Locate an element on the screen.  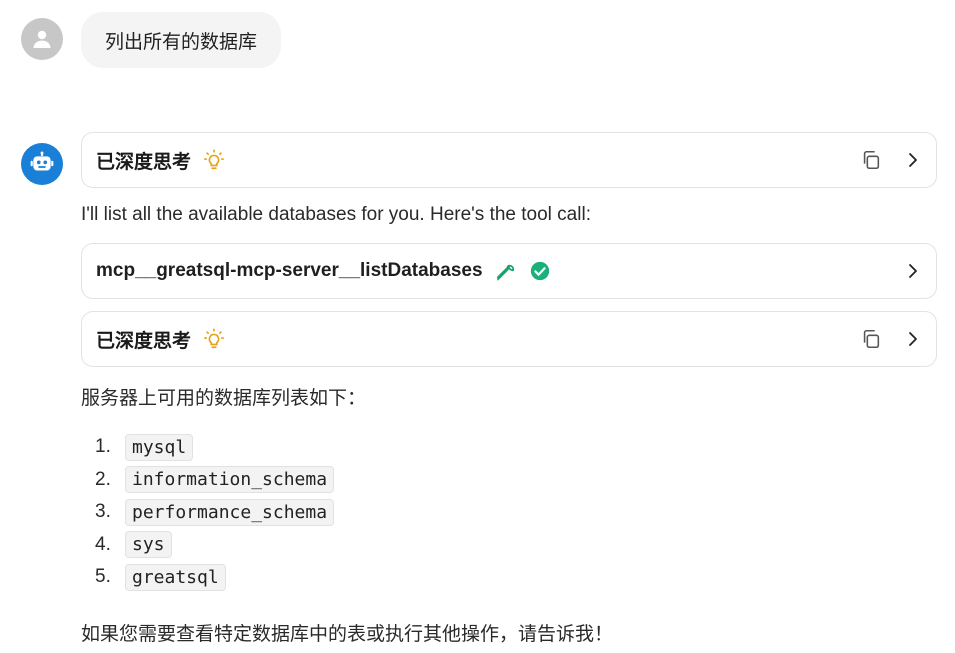
user-message-text: 列出所有的数据库 is located at coordinates (181, 41).